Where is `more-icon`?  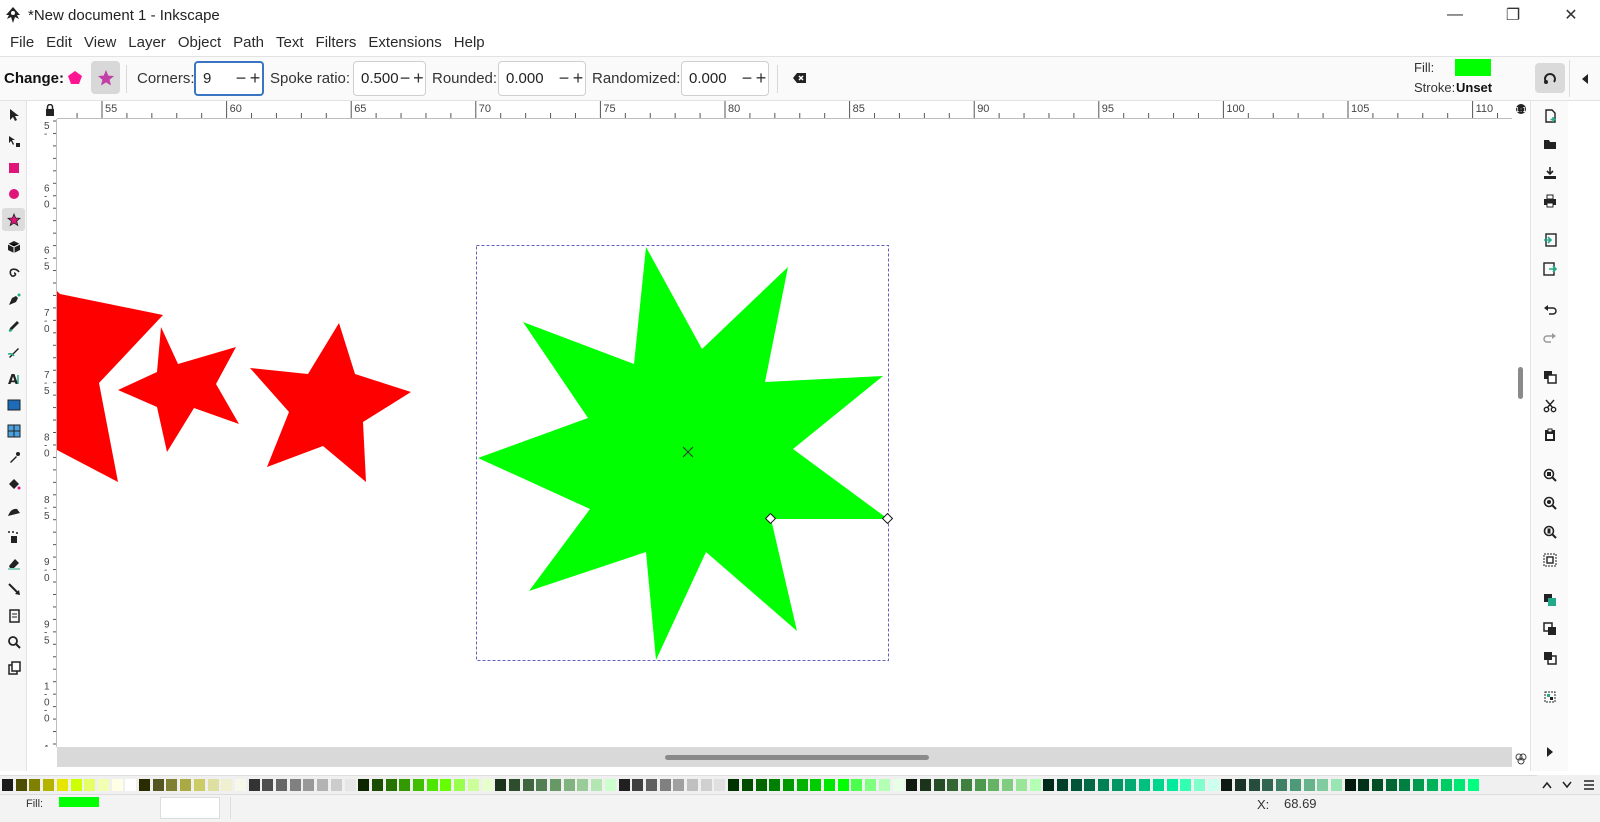 more-icon is located at coordinates (1550, 752).